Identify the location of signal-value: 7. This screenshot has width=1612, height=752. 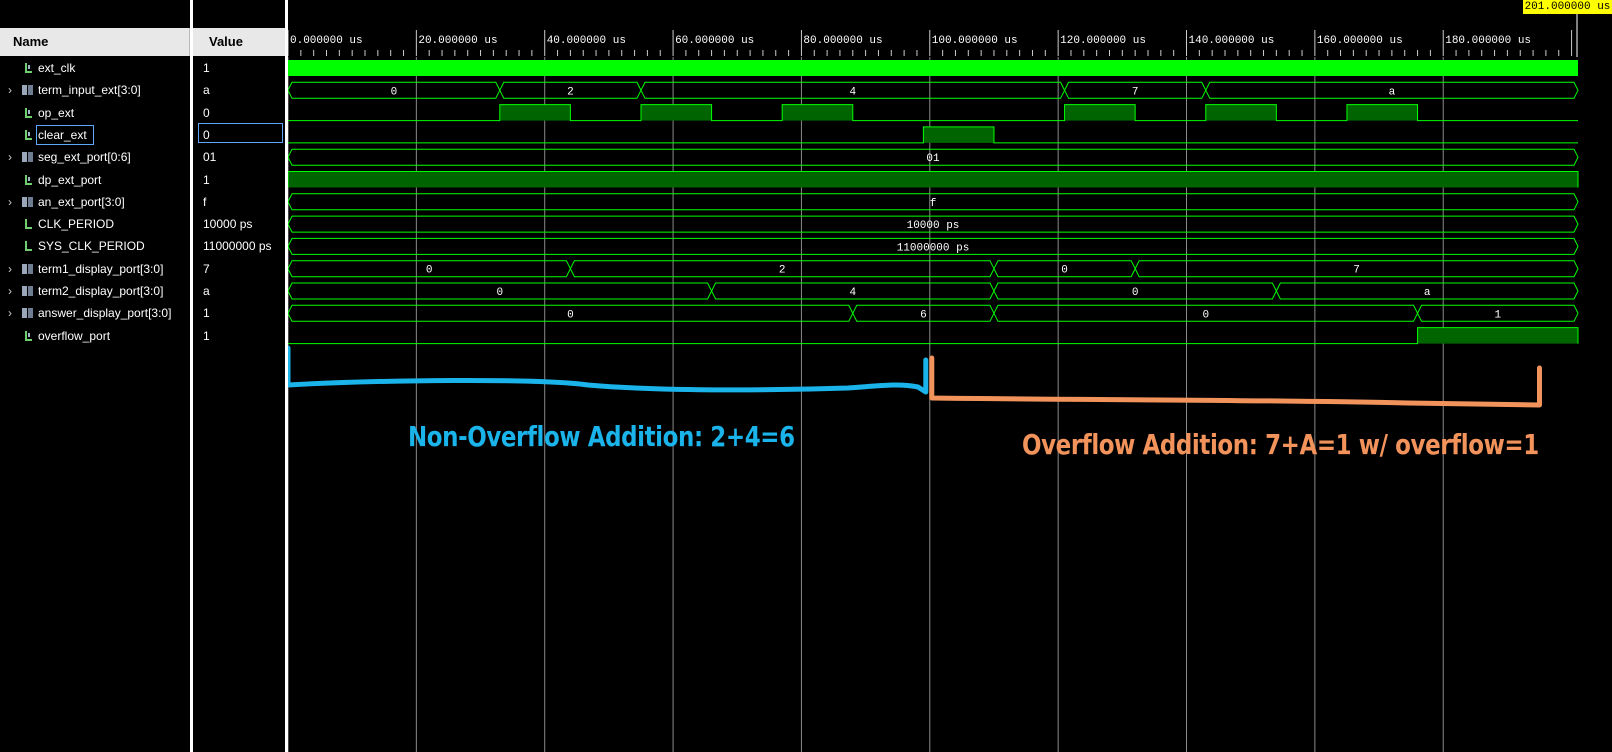
(239, 269).